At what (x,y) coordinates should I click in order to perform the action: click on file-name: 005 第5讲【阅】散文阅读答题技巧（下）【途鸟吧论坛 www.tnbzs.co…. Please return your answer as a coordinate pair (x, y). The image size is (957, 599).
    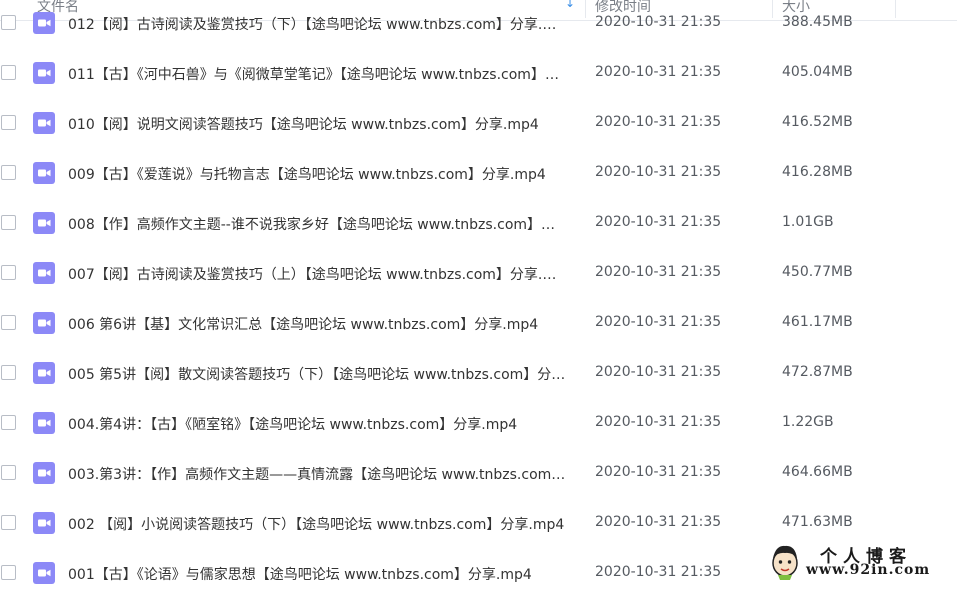
    Looking at the image, I should click on (318, 374).